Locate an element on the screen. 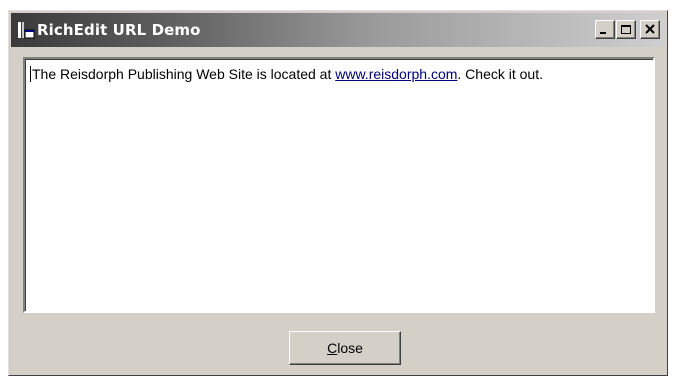  close-icon is located at coordinates (650, 29).